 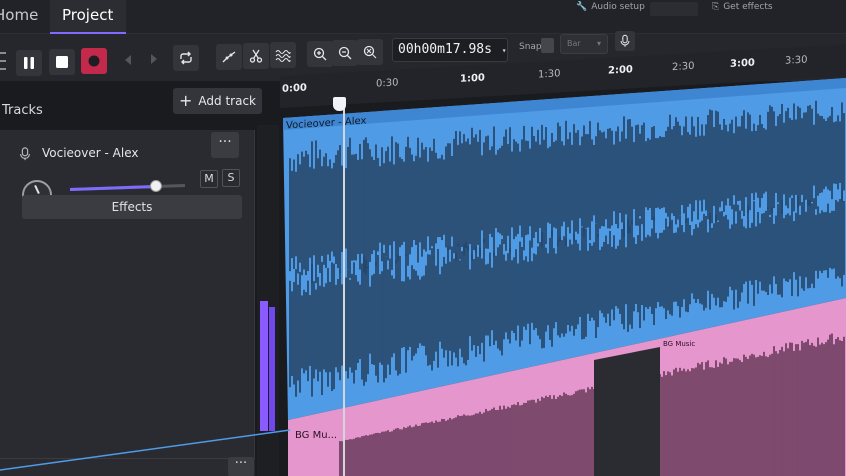 What do you see at coordinates (679, 344) in the screenshot?
I see `clip-label-music-2: BG Music` at bounding box center [679, 344].